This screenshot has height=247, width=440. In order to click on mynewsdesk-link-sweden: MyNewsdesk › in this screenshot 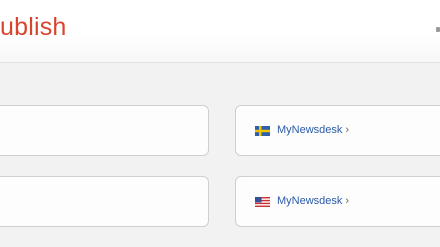, I will do `click(302, 130)`.